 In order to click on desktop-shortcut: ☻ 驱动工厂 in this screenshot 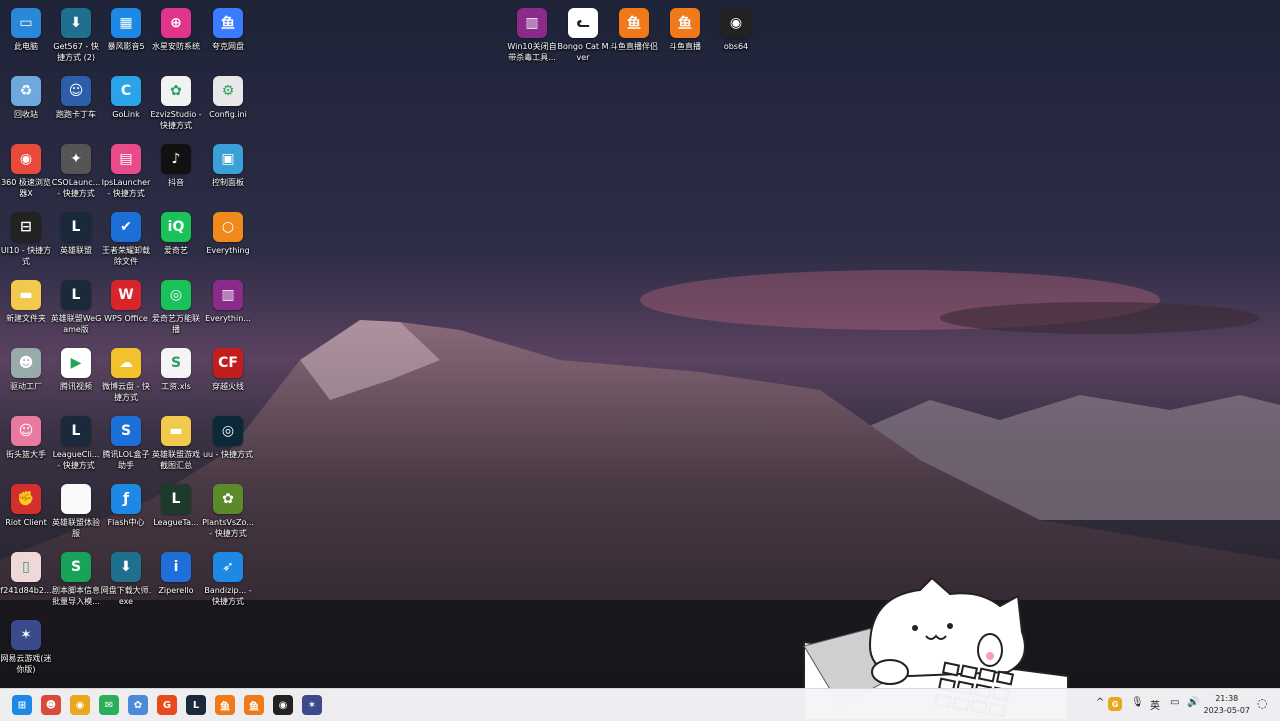, I will do `click(26, 377)`.